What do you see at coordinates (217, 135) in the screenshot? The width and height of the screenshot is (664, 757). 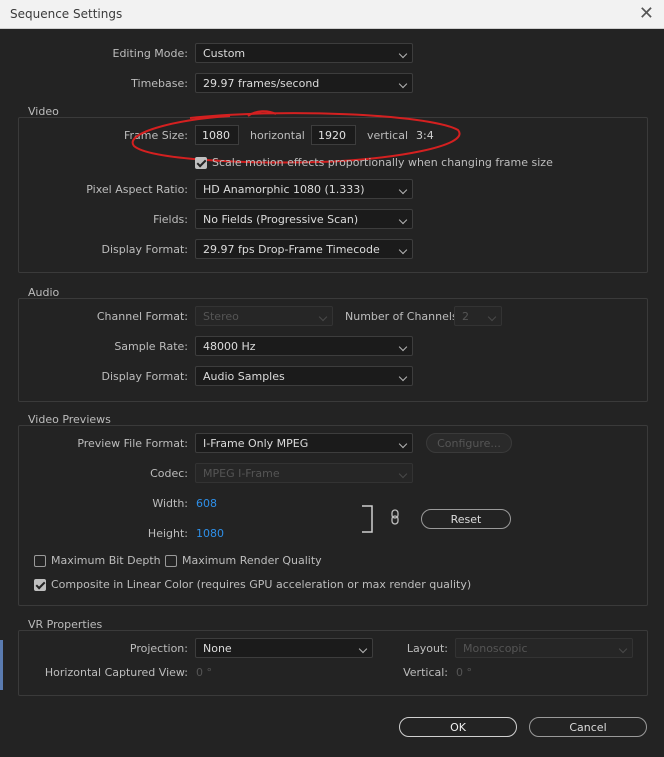 I see `frame-width-input: 1080` at bounding box center [217, 135].